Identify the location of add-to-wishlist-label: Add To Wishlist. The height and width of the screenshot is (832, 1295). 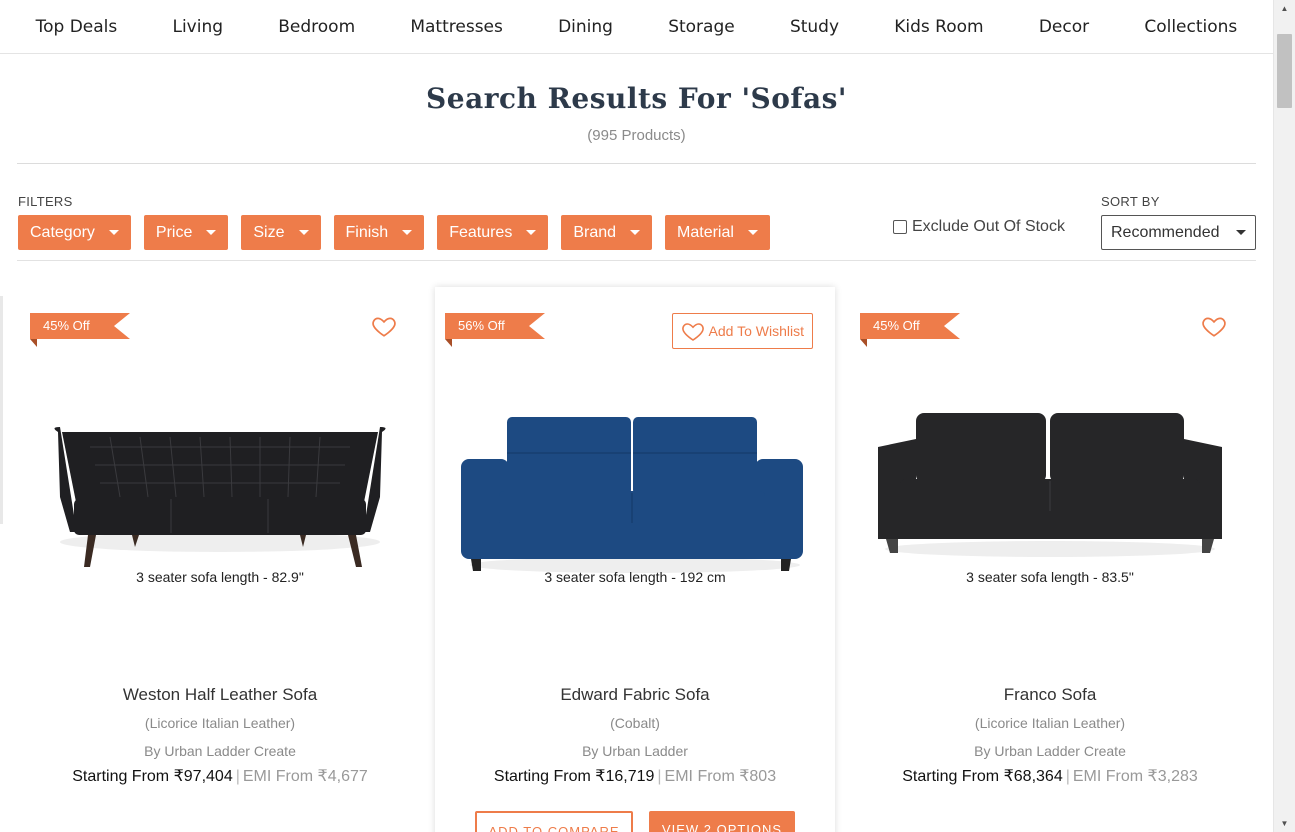
(756, 331).